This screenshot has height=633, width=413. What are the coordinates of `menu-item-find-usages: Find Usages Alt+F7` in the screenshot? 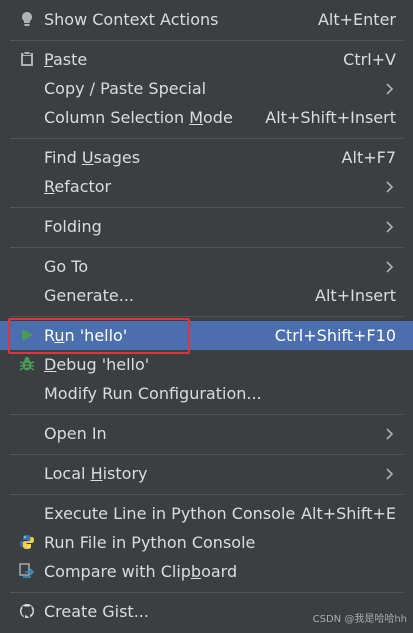 It's located at (206, 157).